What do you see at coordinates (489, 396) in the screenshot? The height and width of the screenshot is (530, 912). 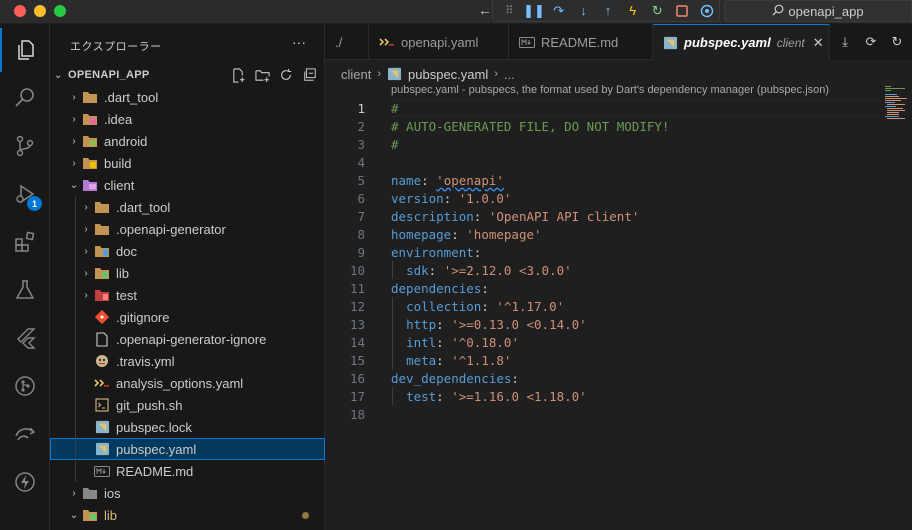 I see `line-source: test: '>=1.16.0 <1.18.0'` at bounding box center [489, 396].